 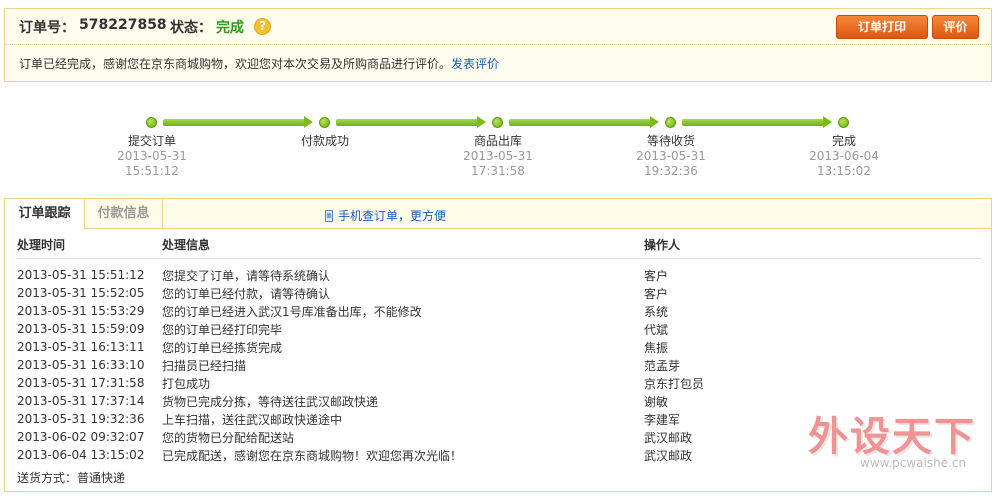 I want to click on row-info: 扫描员已经扫描, so click(x=204, y=365).